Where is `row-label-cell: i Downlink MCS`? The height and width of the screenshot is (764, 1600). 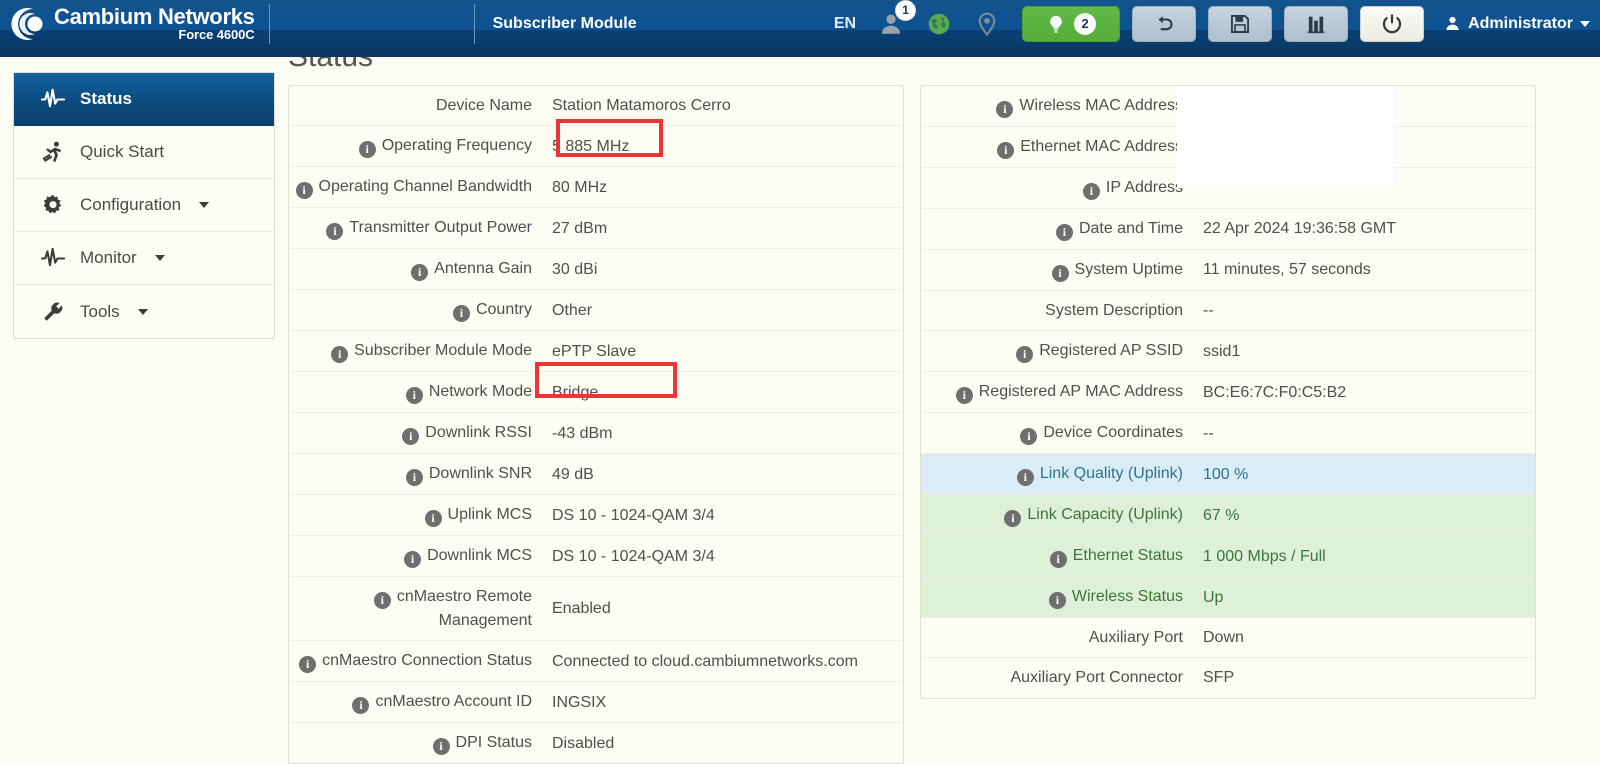
row-label-cell: i Downlink MCS is located at coordinates (415, 556).